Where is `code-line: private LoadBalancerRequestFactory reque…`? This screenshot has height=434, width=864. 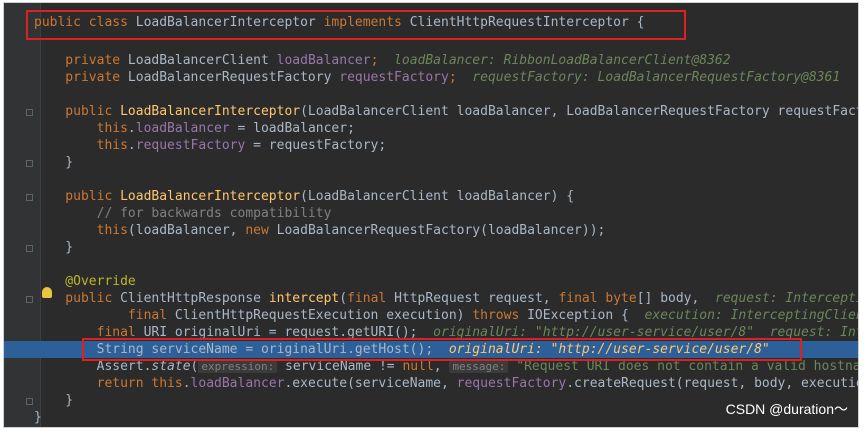
code-line: private LoadBalancerRequestFactory reque… is located at coordinates (437, 77).